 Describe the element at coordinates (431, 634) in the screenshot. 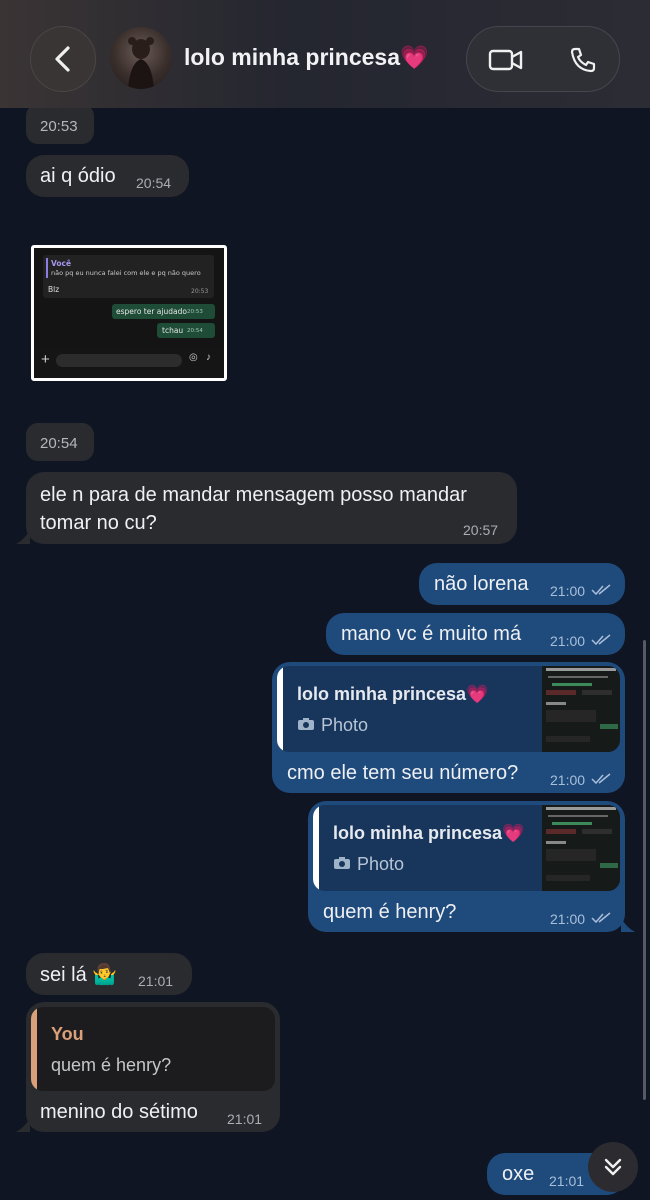

I see `message-text: mano vc é muito má` at that location.